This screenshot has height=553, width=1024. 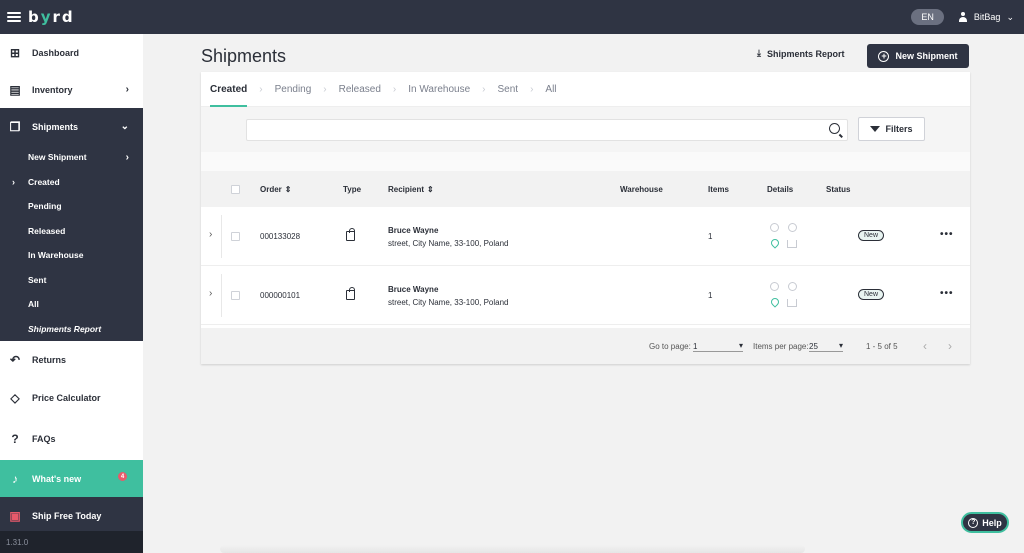 What do you see at coordinates (985, 522) in the screenshot?
I see `help-button: ? Help` at bounding box center [985, 522].